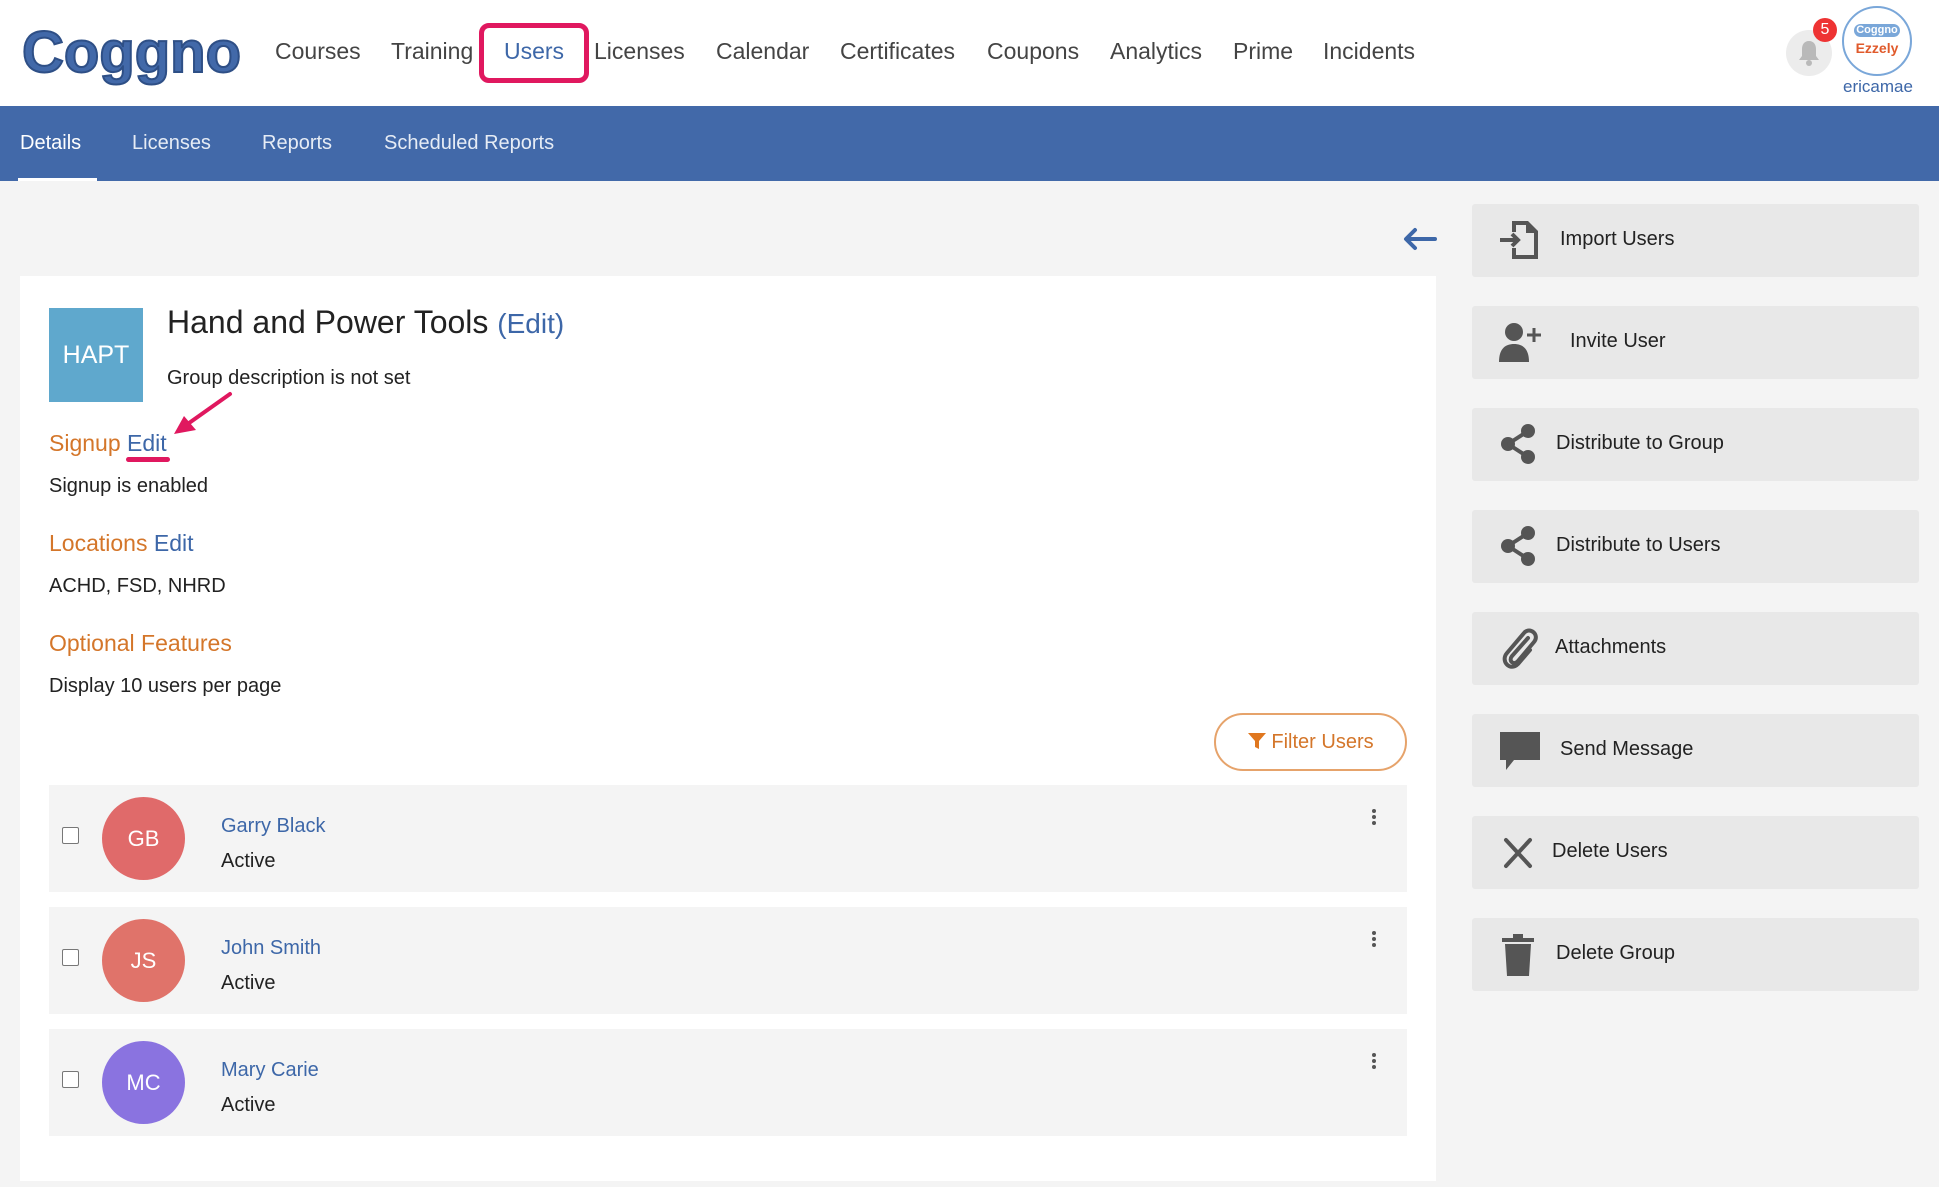  Describe the element at coordinates (203, 413) in the screenshot. I see `pointer-arrow-icon` at that location.